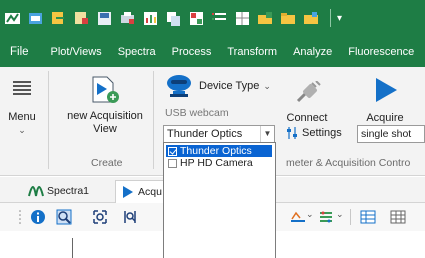 The width and height of the screenshot is (425, 258). What do you see at coordinates (205, 134) in the screenshot?
I see `device-select-value: Thunder Optics` at bounding box center [205, 134].